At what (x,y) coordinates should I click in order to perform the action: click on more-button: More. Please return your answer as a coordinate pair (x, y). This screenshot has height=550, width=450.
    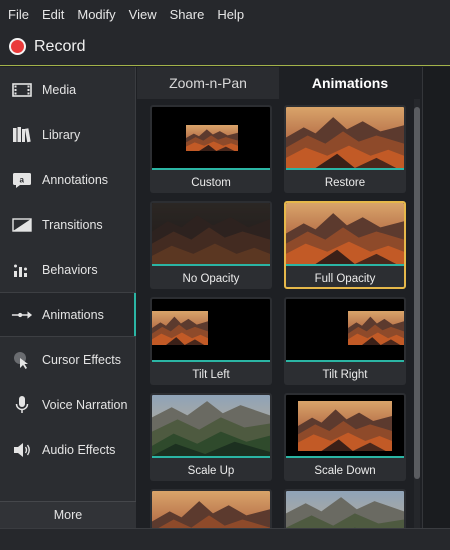
    Looking at the image, I should click on (68, 514).